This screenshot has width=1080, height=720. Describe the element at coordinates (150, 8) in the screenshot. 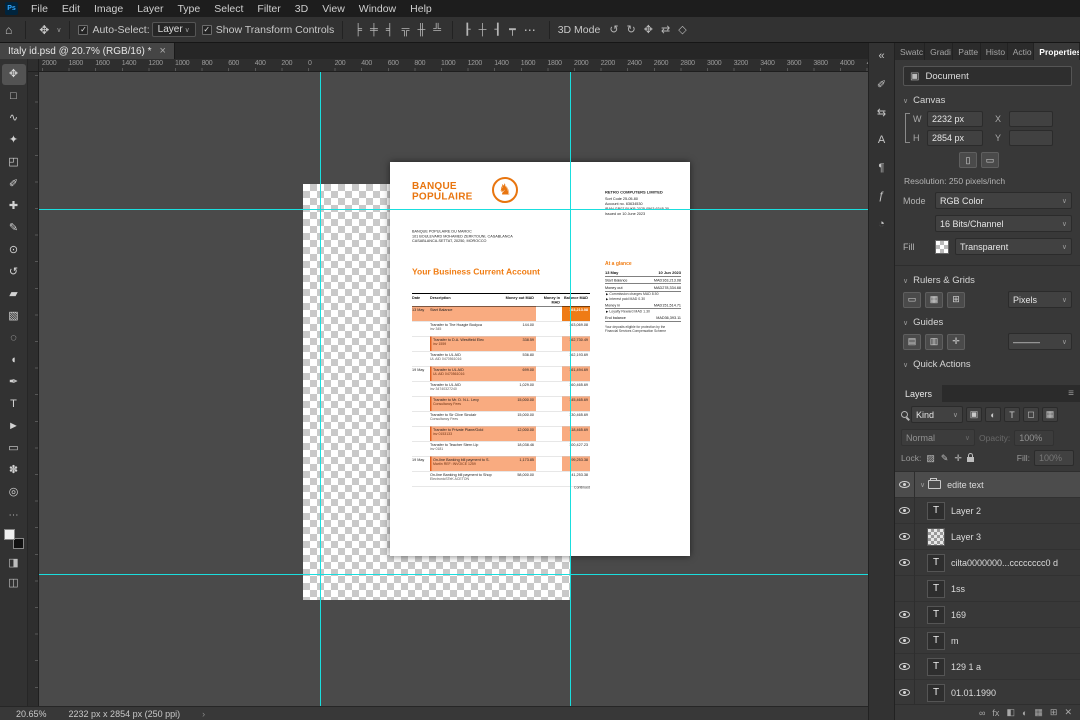

I see `menu-layer: Layer` at that location.